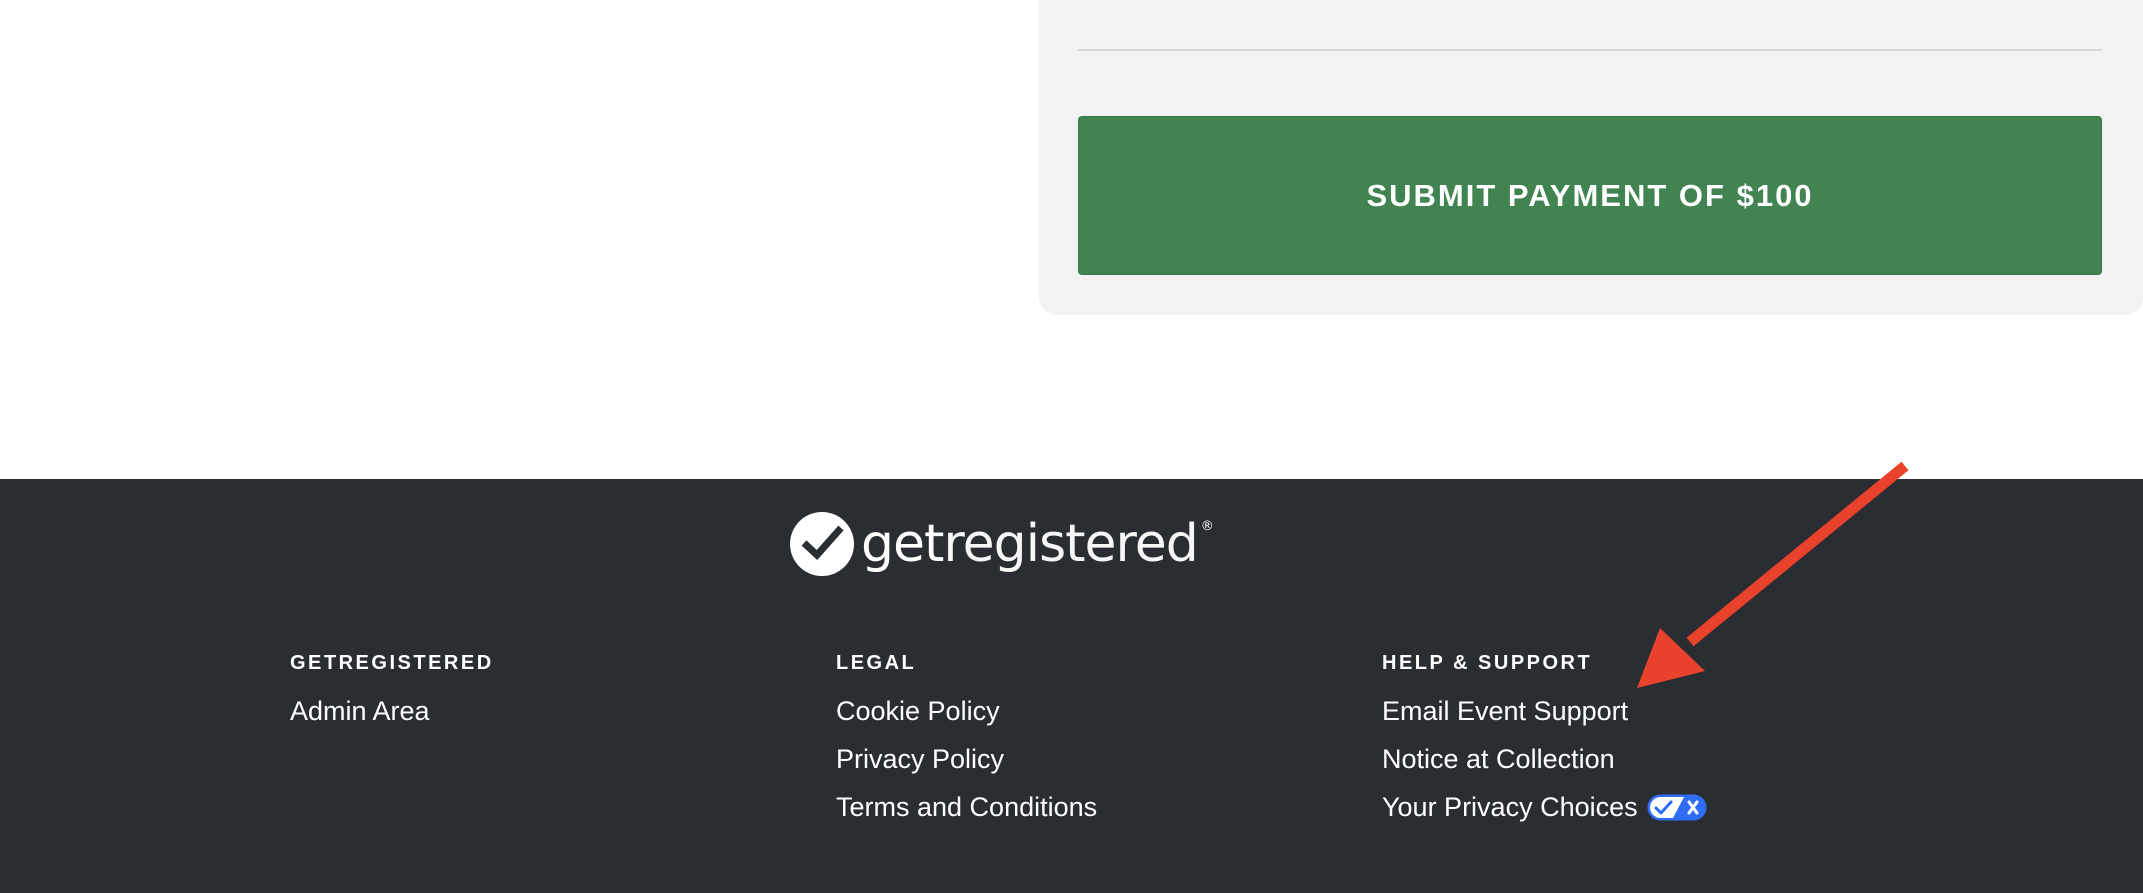 The image size is (2143, 893). What do you see at coordinates (876, 663) in the screenshot?
I see `footer-heading-legal: LEGAL` at bounding box center [876, 663].